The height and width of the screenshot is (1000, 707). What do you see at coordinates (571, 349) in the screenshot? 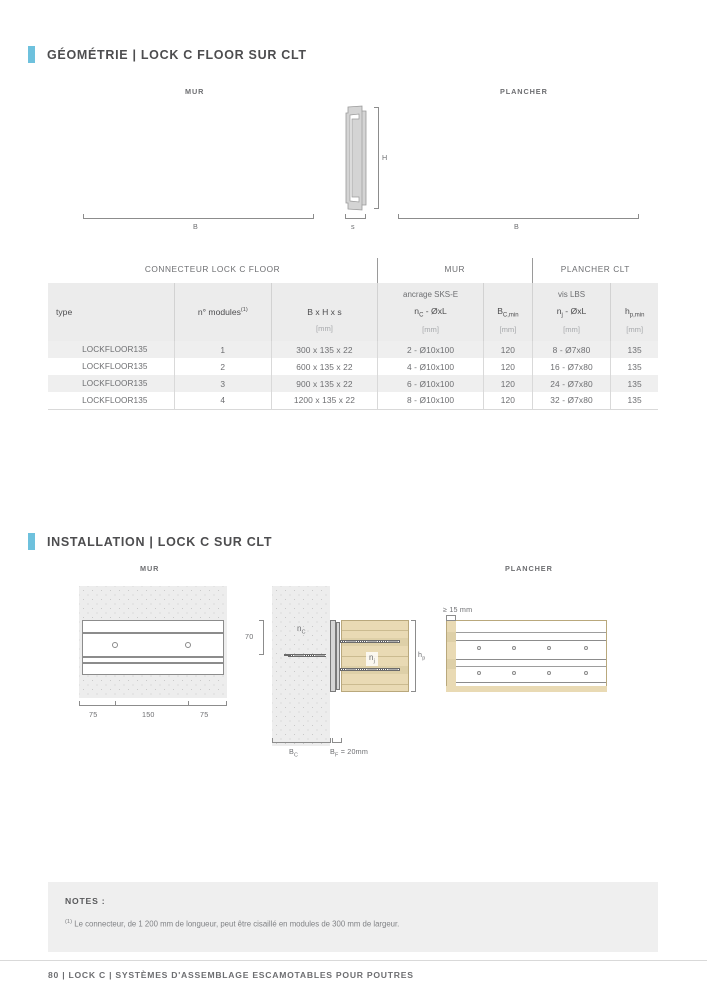
I see `cell-nj: 8 - Ø7x80` at bounding box center [571, 349].